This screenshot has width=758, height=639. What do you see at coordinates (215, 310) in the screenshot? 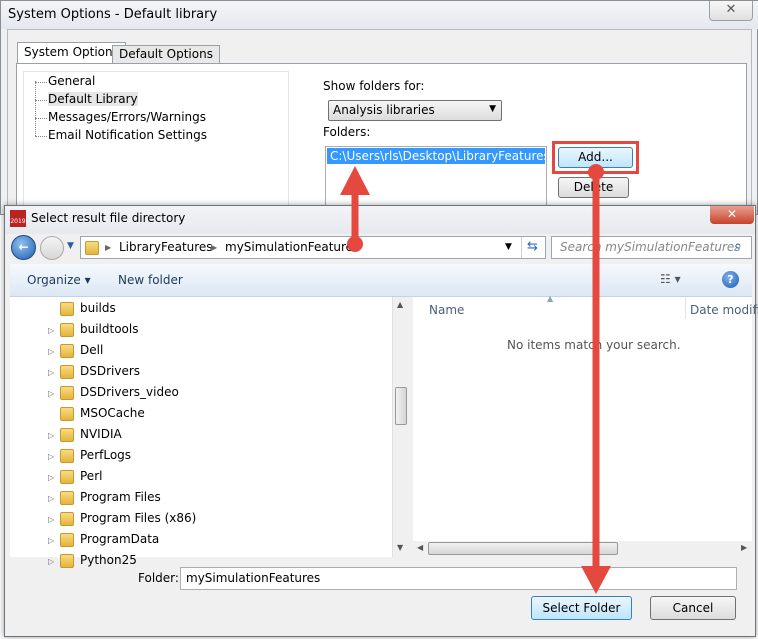
I see `folder-tree-item: builds` at bounding box center [215, 310].